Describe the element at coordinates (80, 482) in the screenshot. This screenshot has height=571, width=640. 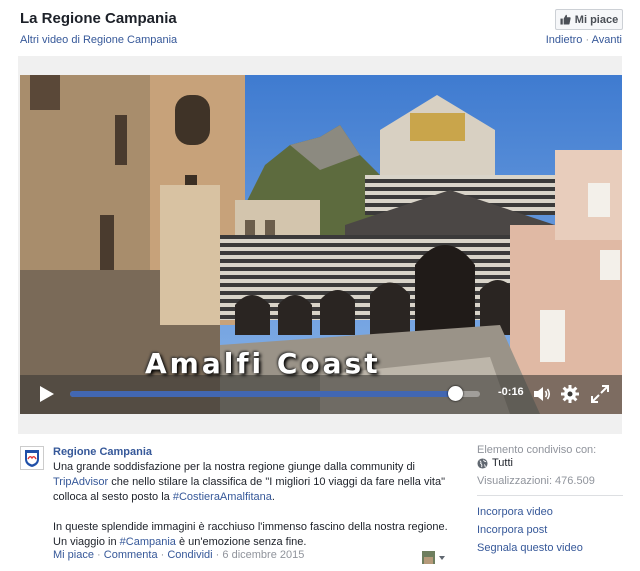
I see `tripadvisor-link: TripAdvisor` at that location.